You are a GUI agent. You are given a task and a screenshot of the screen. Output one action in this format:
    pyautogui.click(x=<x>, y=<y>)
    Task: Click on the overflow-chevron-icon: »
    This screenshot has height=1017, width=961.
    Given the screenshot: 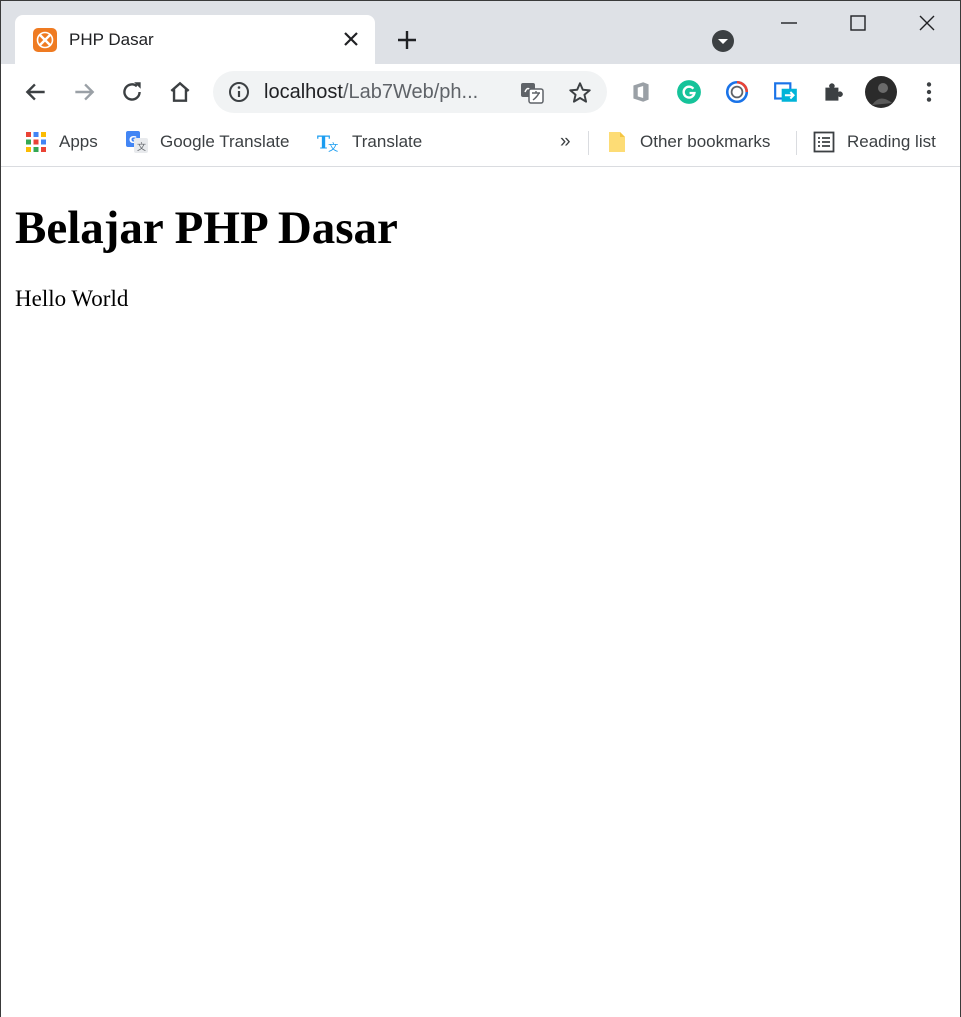 What is the action you would take?
    pyautogui.click(x=565, y=141)
    